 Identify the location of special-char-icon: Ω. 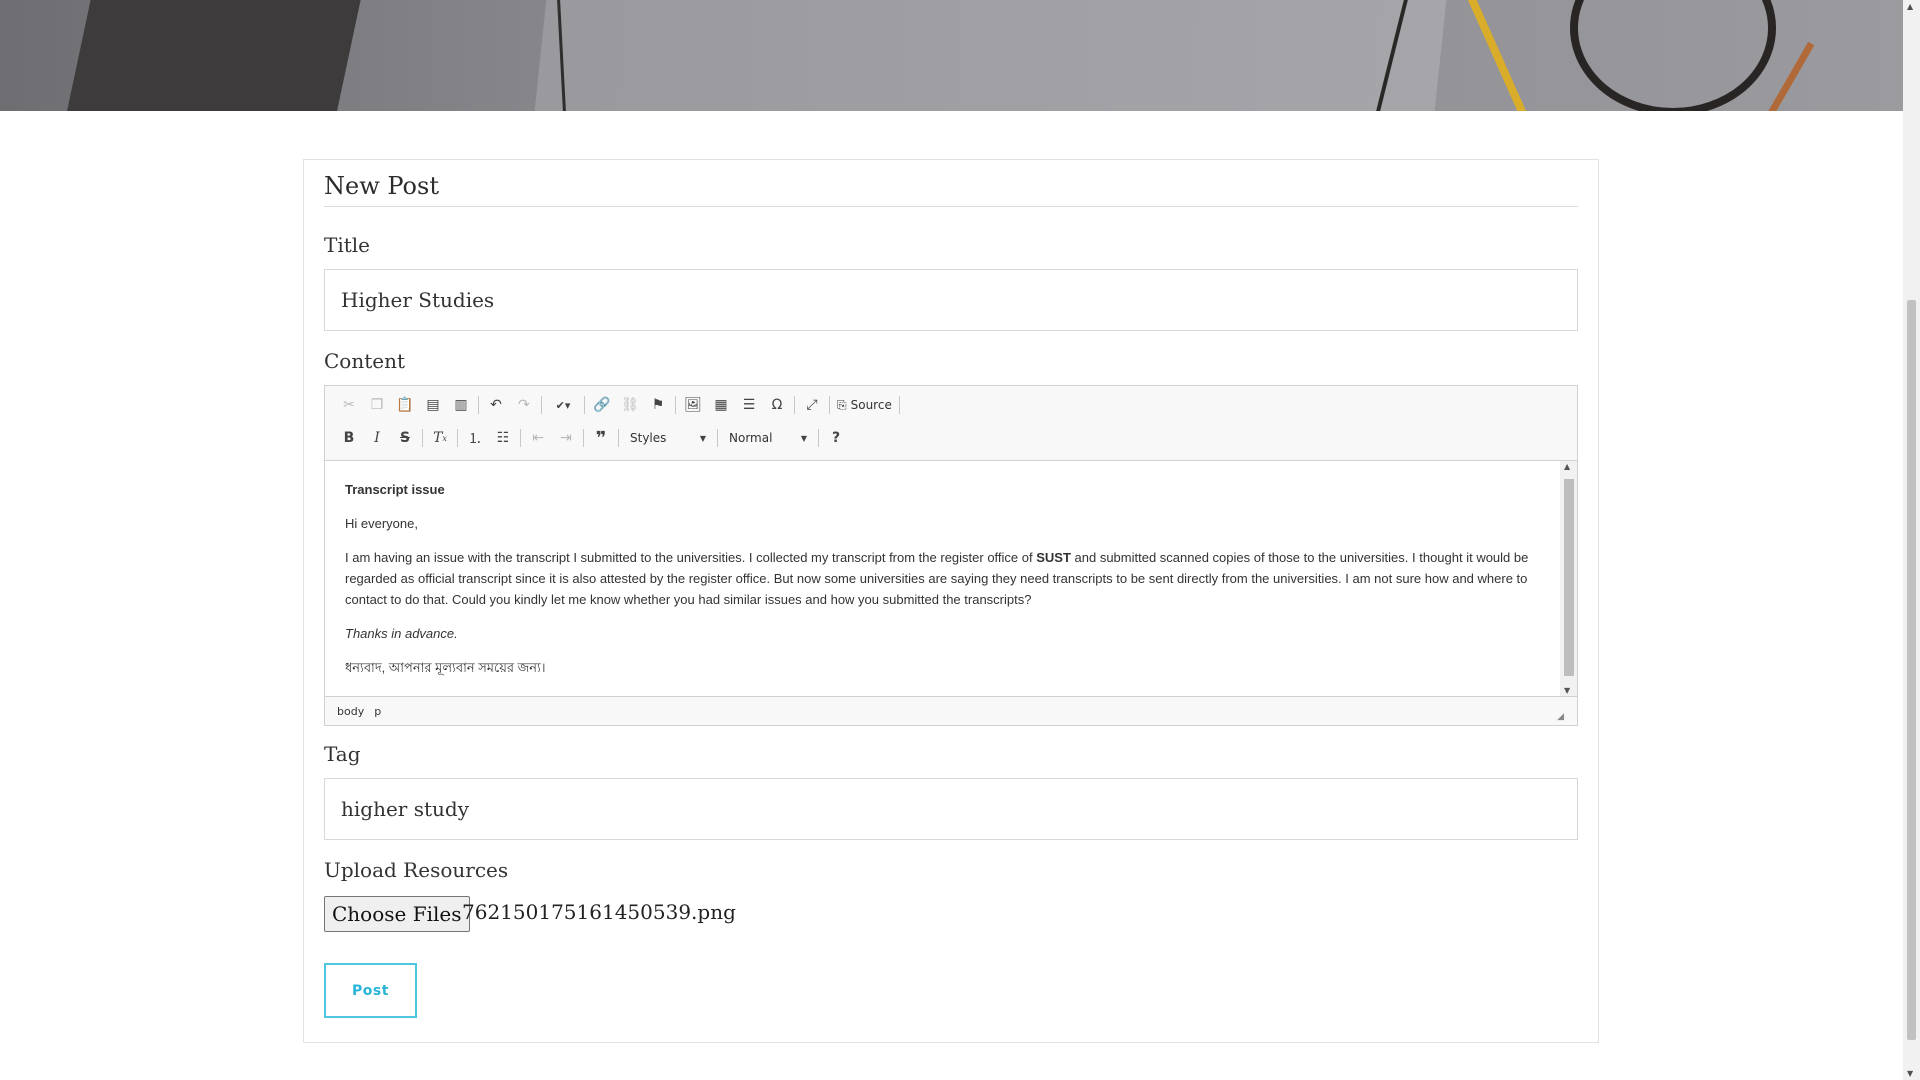
(777, 405).